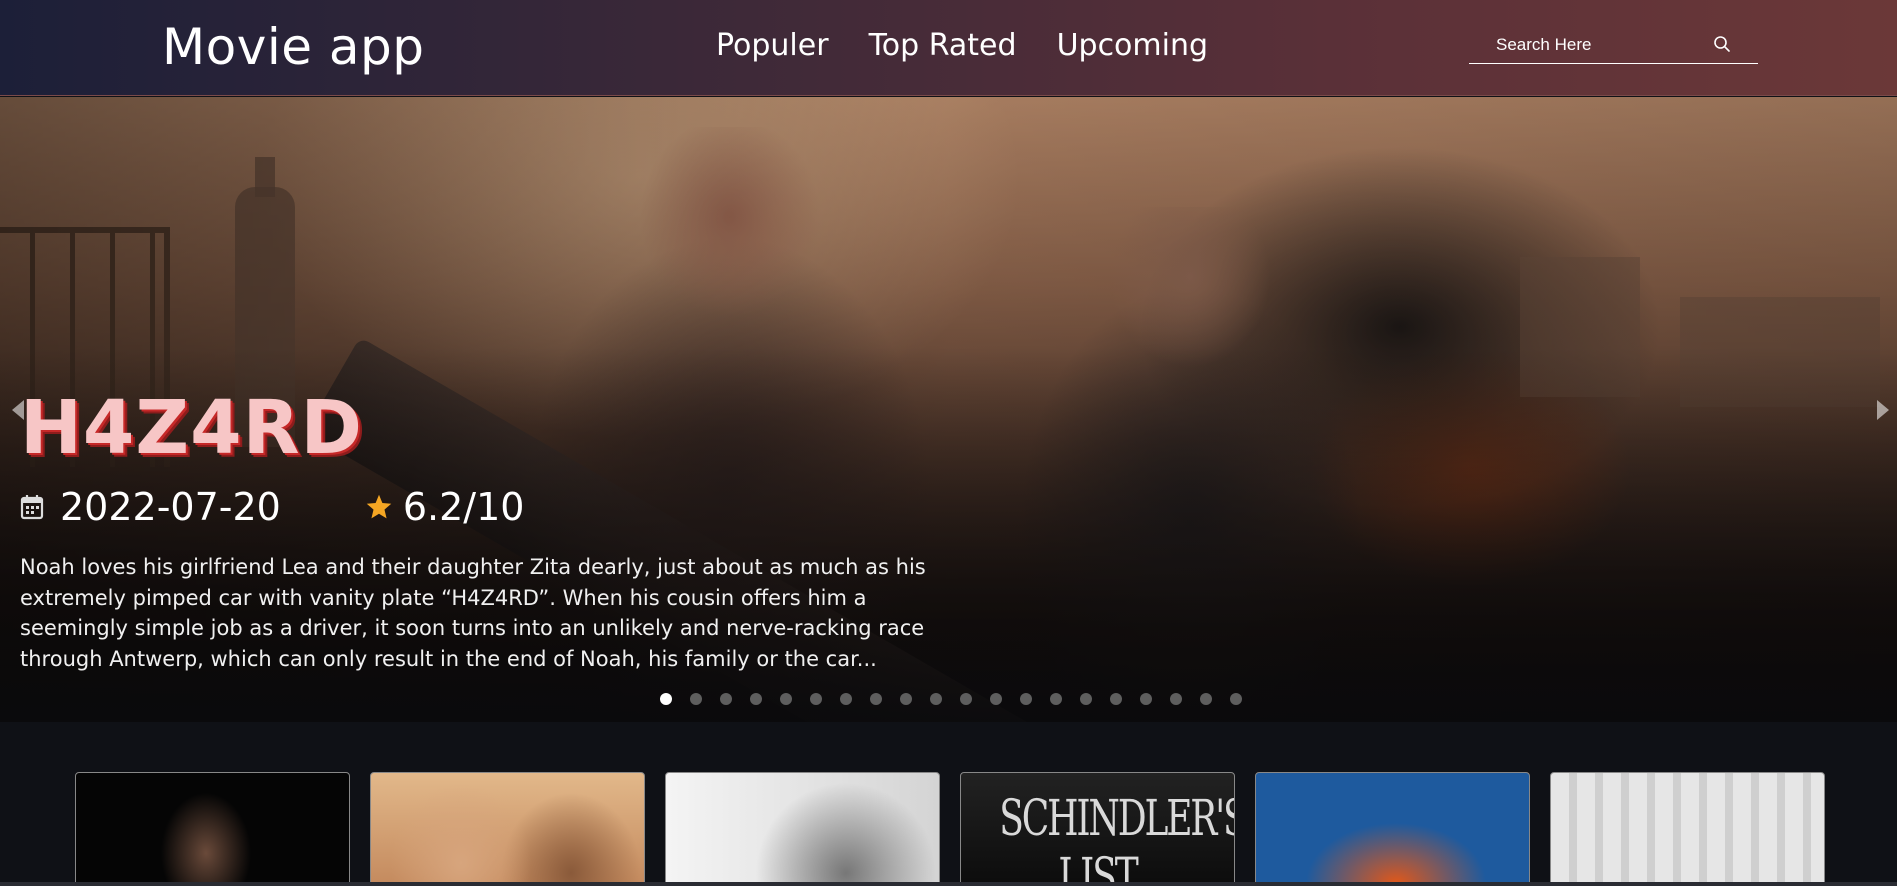 The image size is (1897, 886). What do you see at coordinates (1722, 44) in the screenshot?
I see `search-icon` at bounding box center [1722, 44].